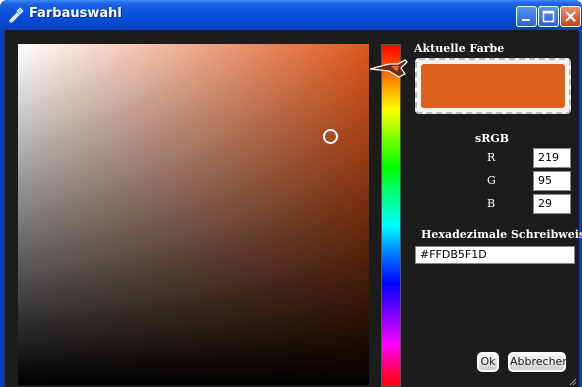  Describe the element at coordinates (526, 20) in the screenshot. I see `minimize-icon` at that location.